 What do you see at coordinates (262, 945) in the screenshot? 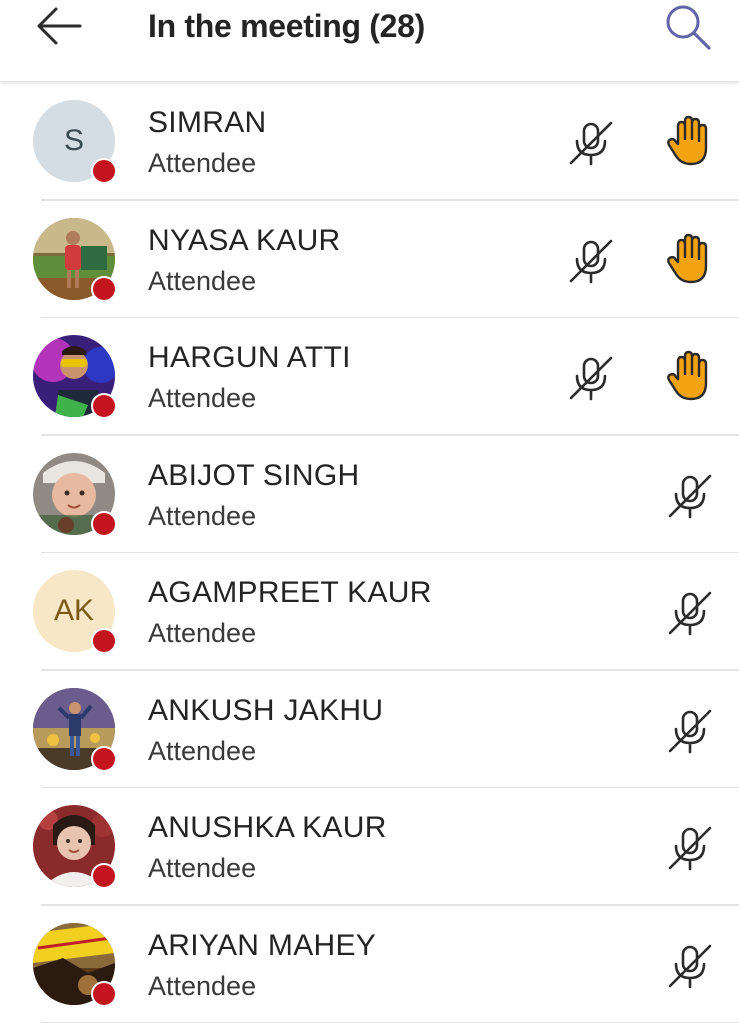
I see `participant-name: ARIYAN MAHEY` at bounding box center [262, 945].